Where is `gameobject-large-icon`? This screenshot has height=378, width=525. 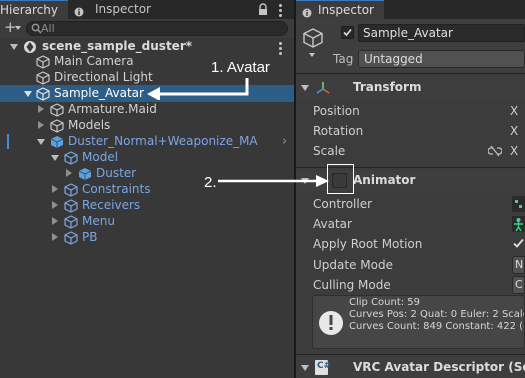 gameobject-large-icon is located at coordinates (313, 39).